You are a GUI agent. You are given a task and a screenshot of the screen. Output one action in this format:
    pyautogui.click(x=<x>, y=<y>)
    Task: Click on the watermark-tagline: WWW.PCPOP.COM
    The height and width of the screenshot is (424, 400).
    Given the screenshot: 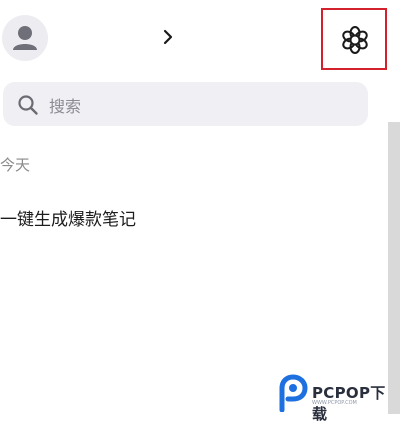 What is the action you would take?
    pyautogui.click(x=334, y=403)
    